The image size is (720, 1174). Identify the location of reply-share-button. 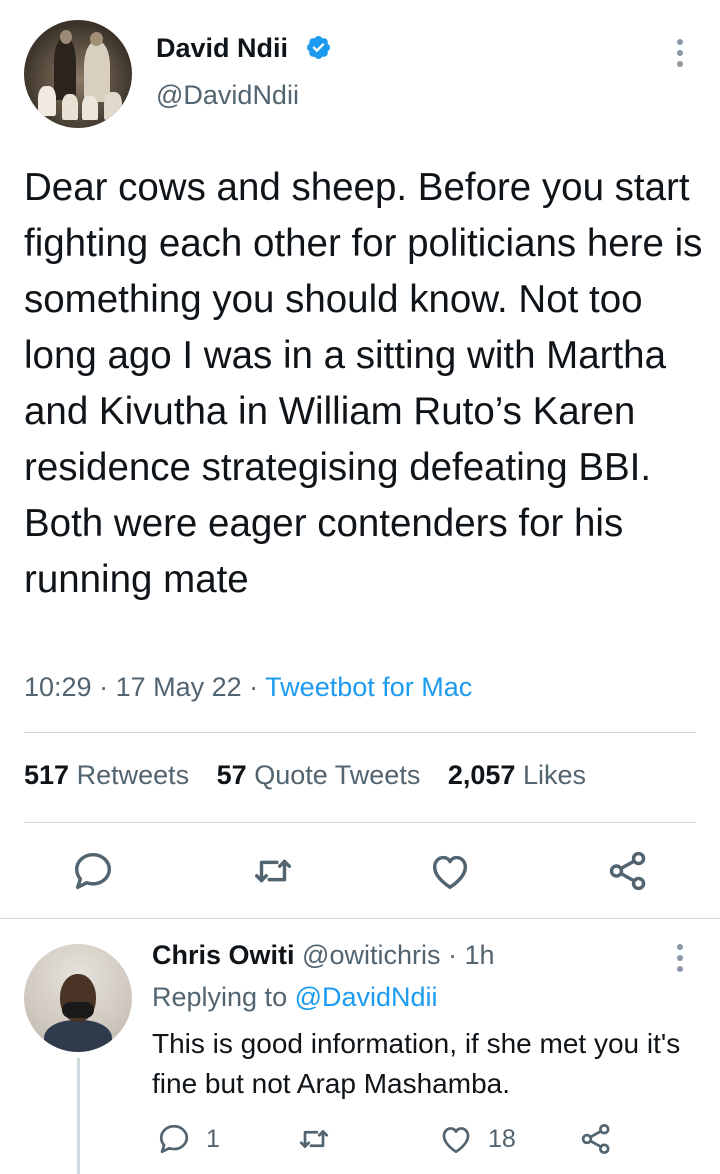
(603, 1139).